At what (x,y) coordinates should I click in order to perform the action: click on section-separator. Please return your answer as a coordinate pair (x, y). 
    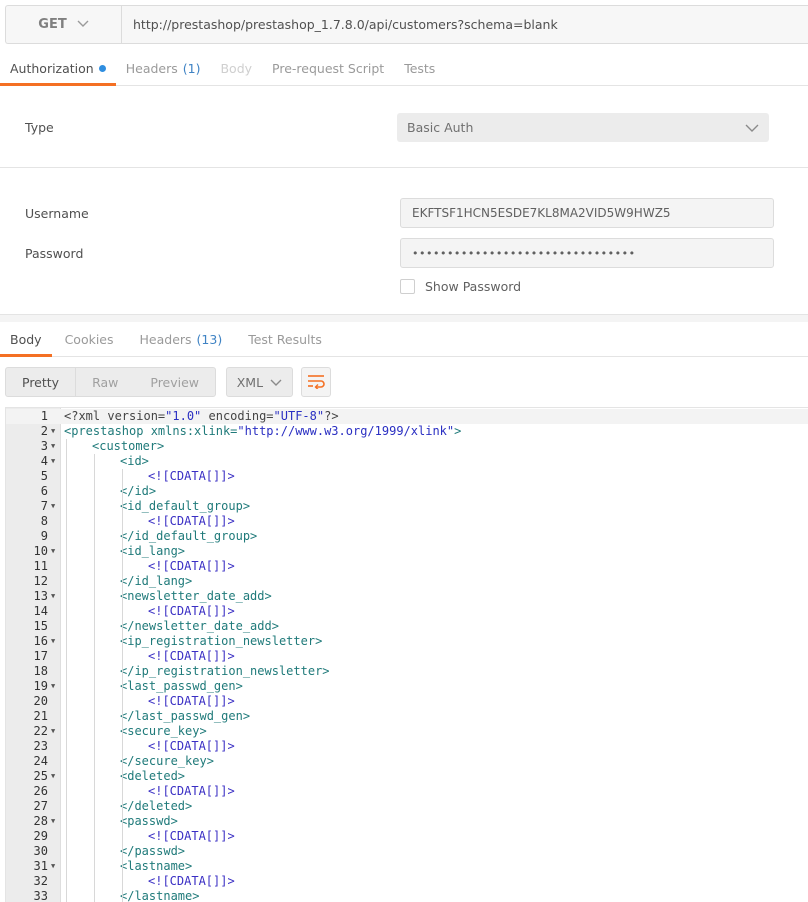
    Looking at the image, I should click on (404, 318).